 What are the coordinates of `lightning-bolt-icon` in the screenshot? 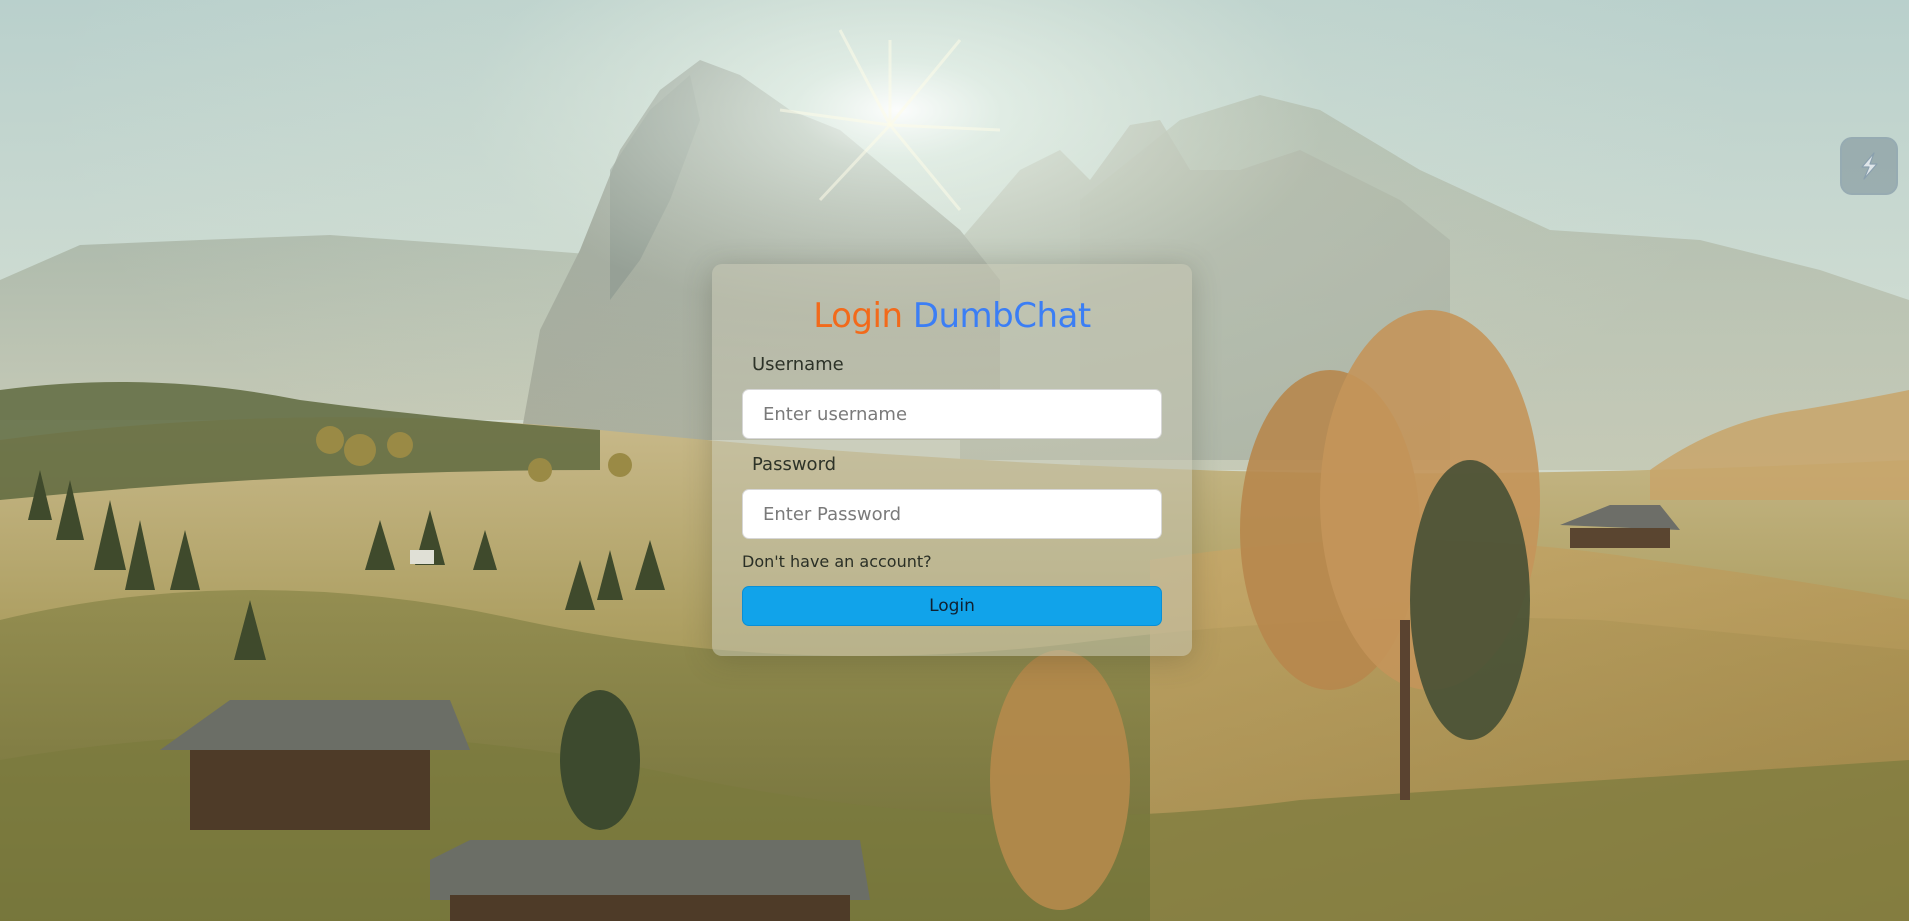 It's located at (1869, 166).